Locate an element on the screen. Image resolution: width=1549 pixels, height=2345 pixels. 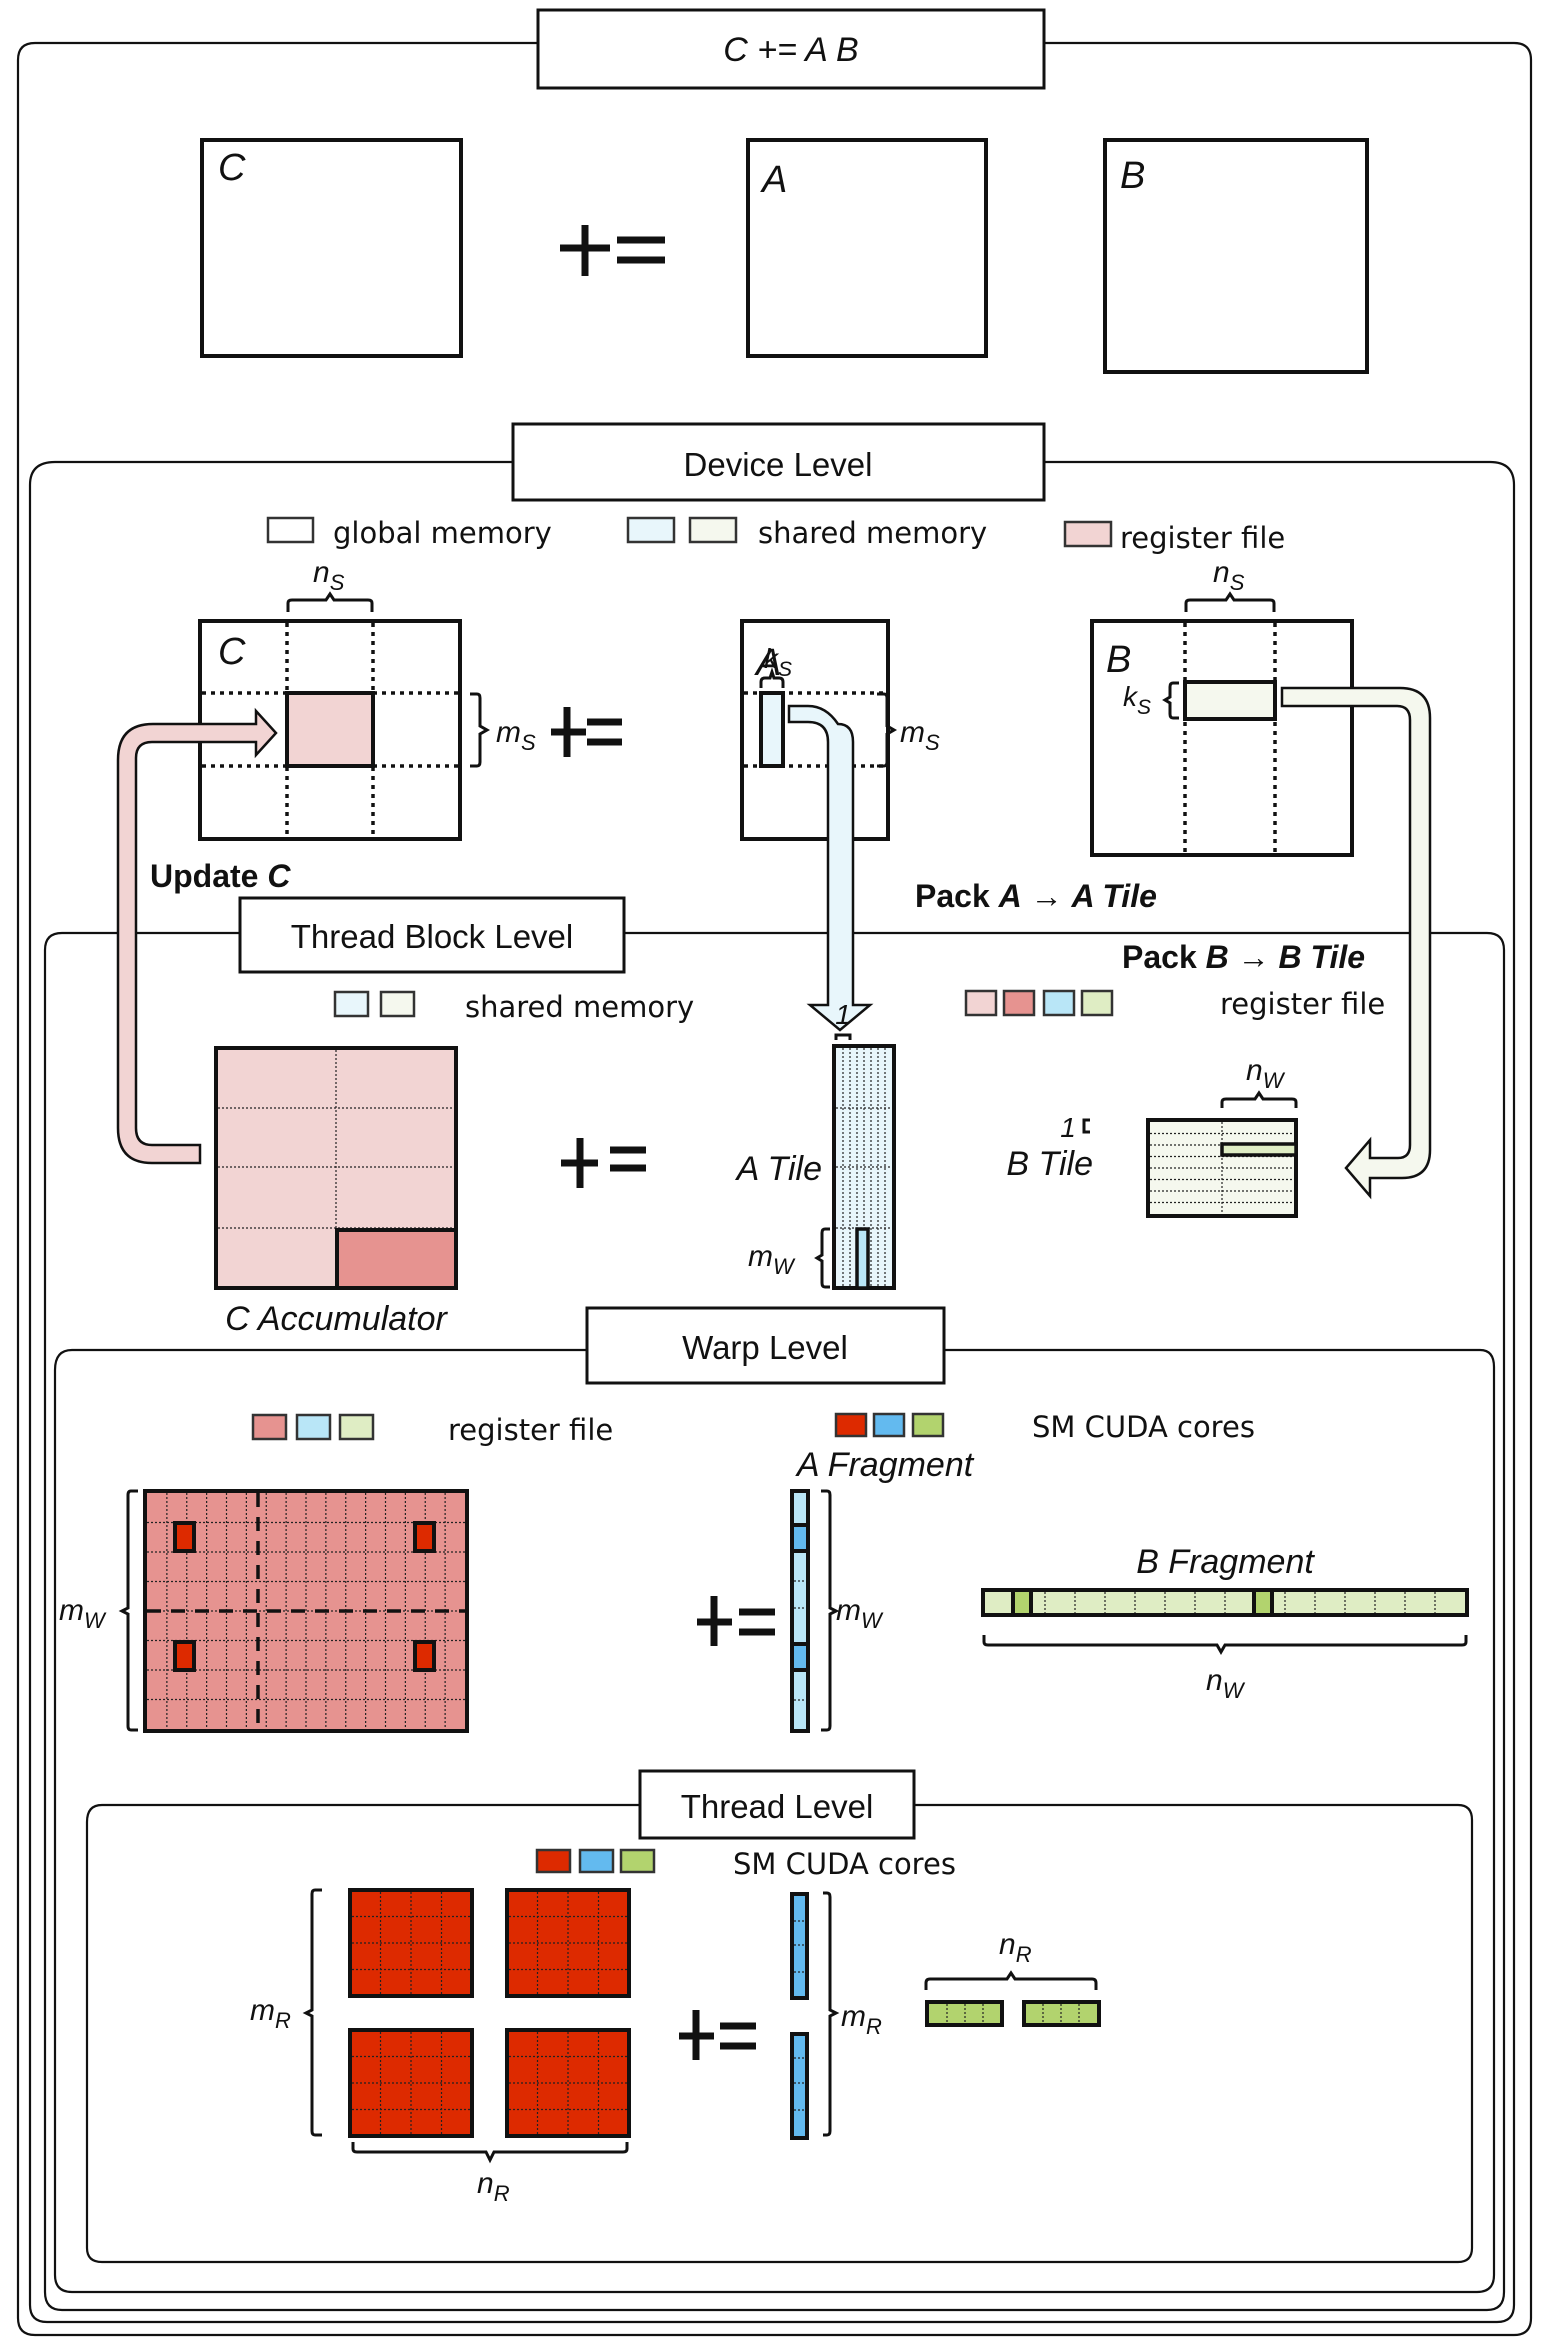
update-c-label: Update C is located at coordinates (220, 876).